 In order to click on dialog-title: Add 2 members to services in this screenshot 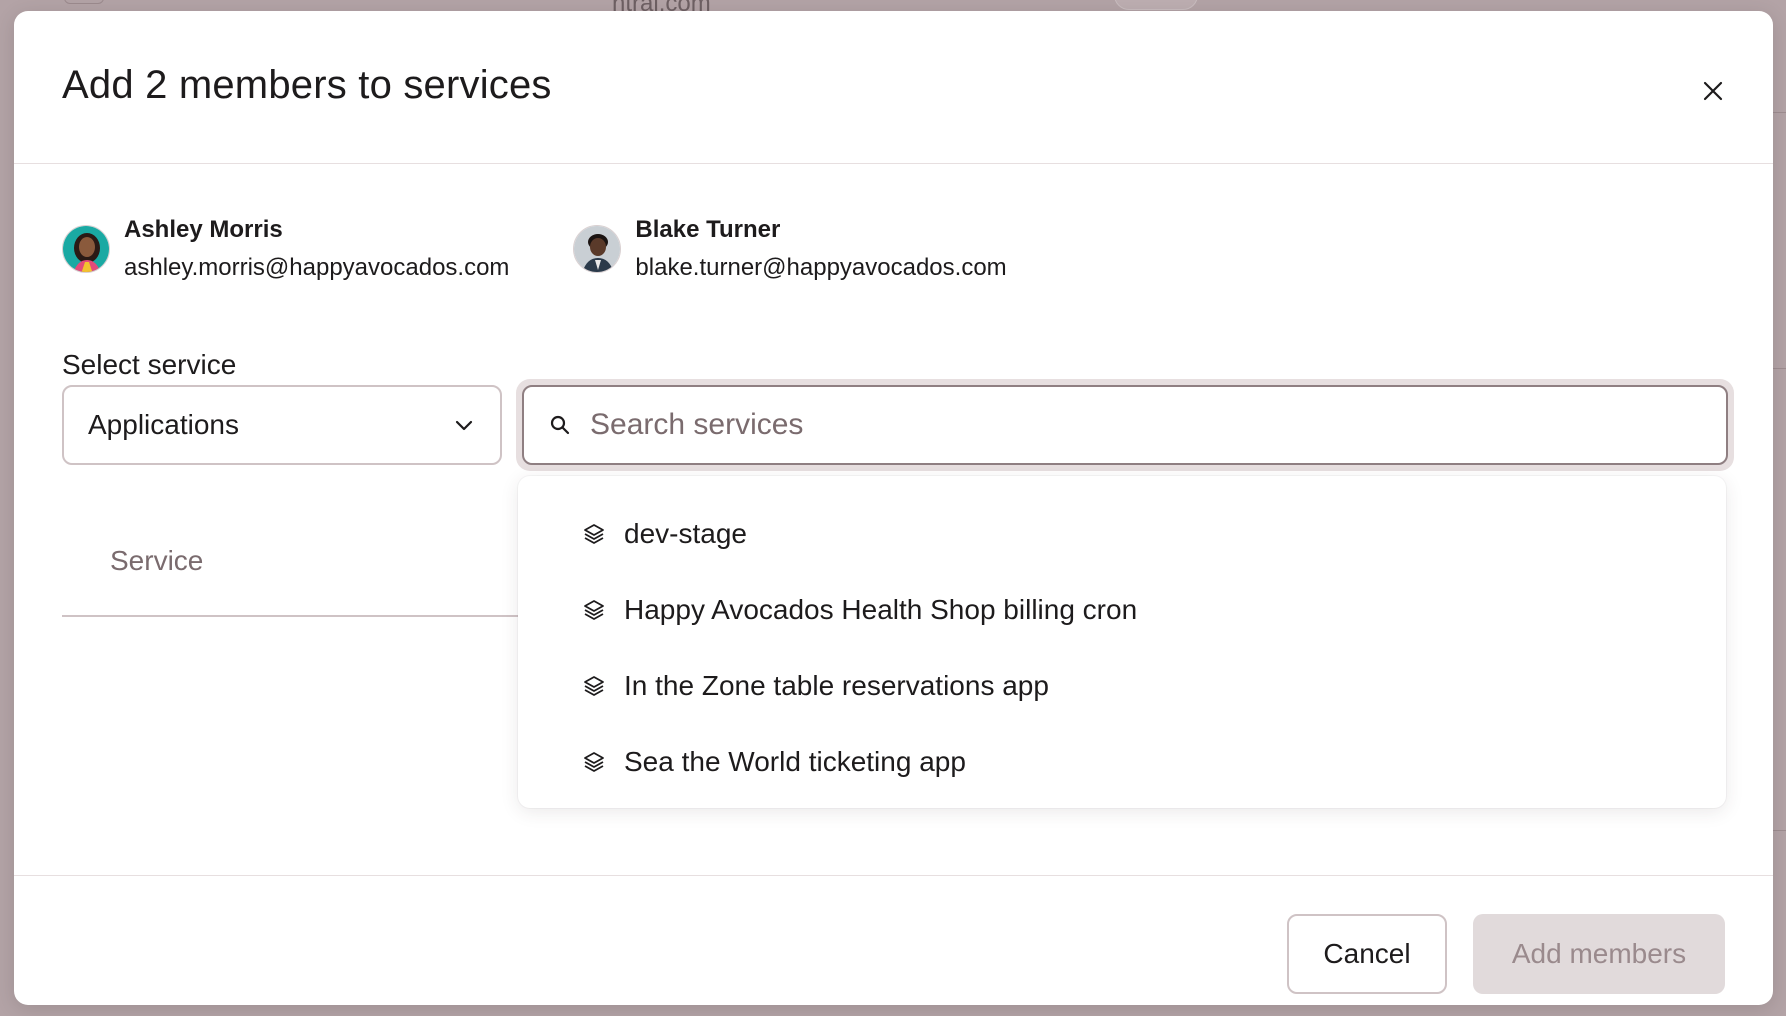, I will do `click(307, 85)`.